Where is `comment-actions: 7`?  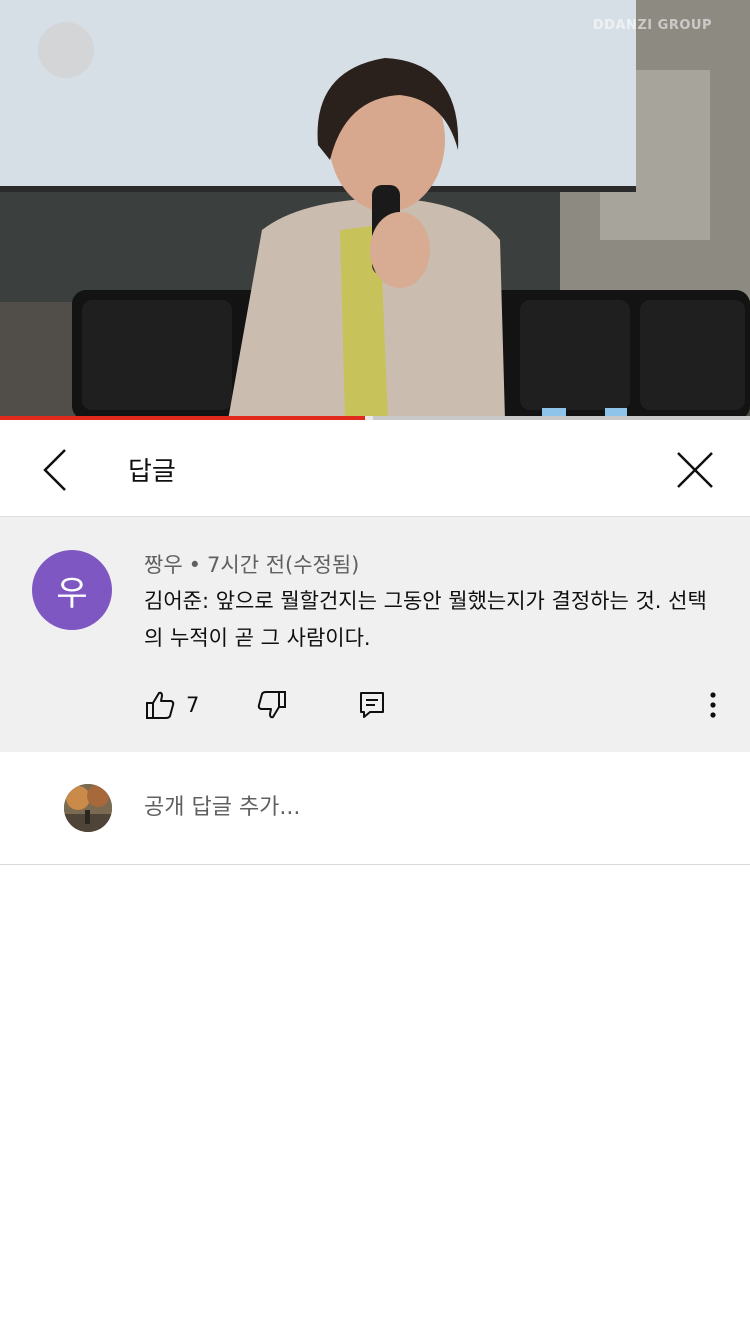 comment-actions: 7 is located at coordinates (439, 705).